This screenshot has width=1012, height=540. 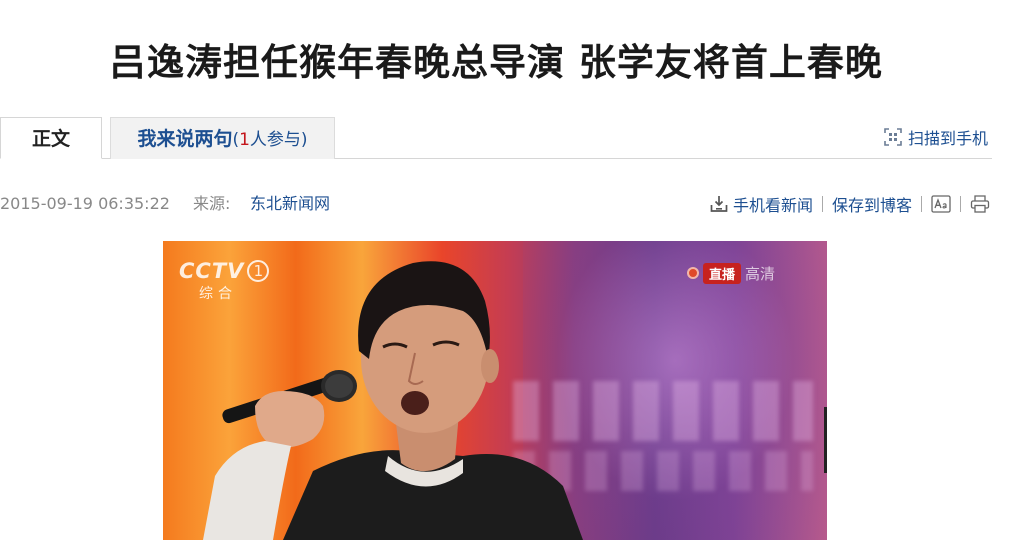 I want to click on comment-tab-label: 我来说两句, so click(x=185, y=139).